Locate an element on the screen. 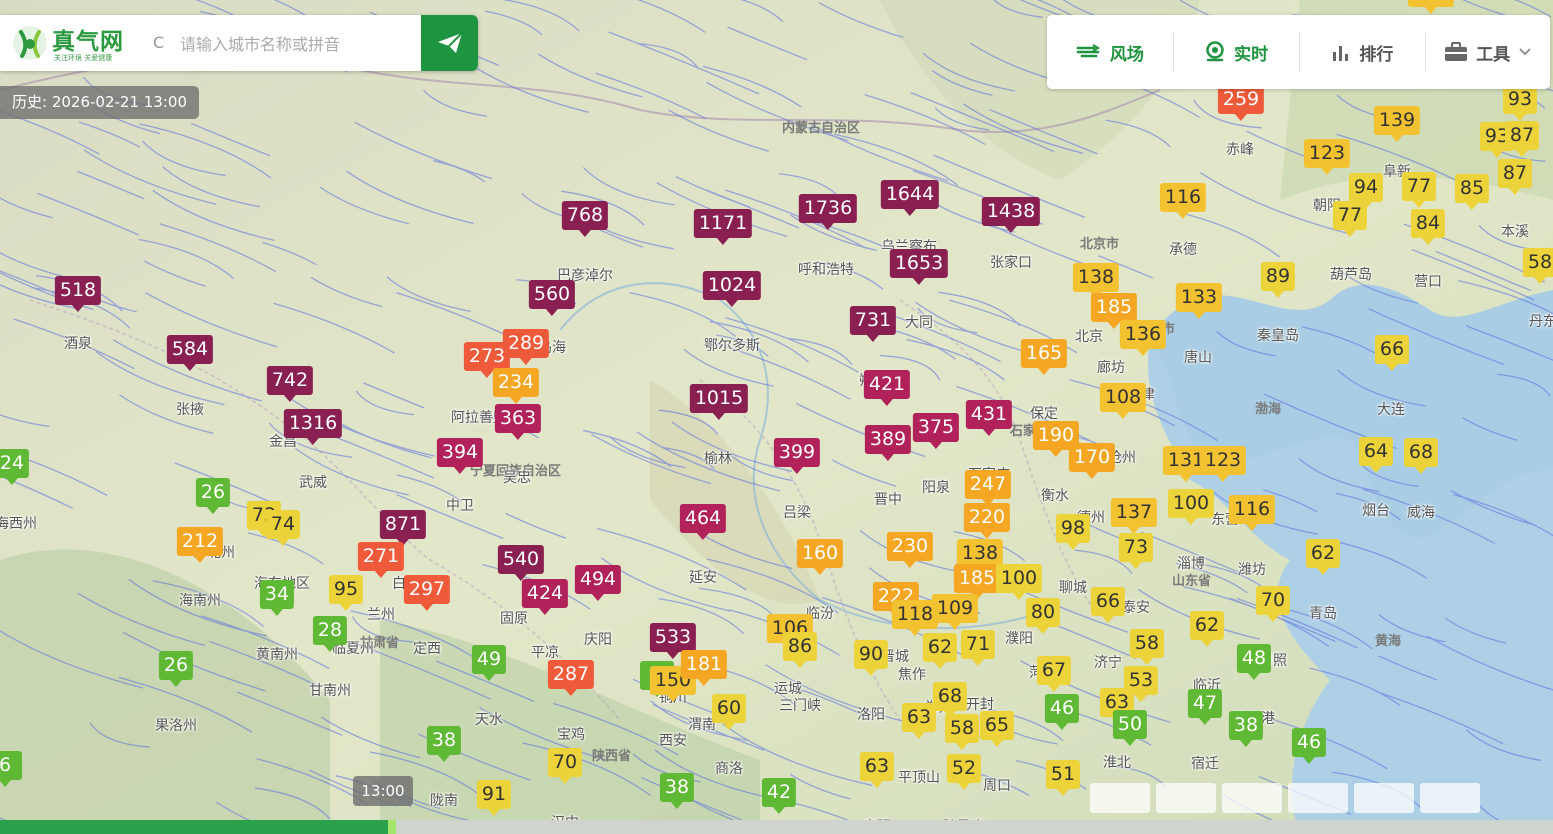 The image size is (1553, 834). aqi-marker: 424 is located at coordinates (545, 597).